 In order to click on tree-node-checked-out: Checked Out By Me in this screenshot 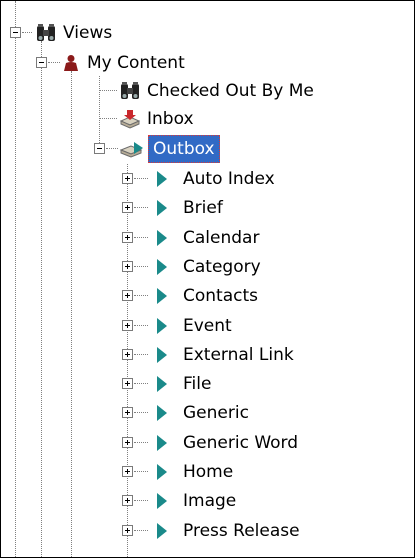, I will do `click(207, 91)`.